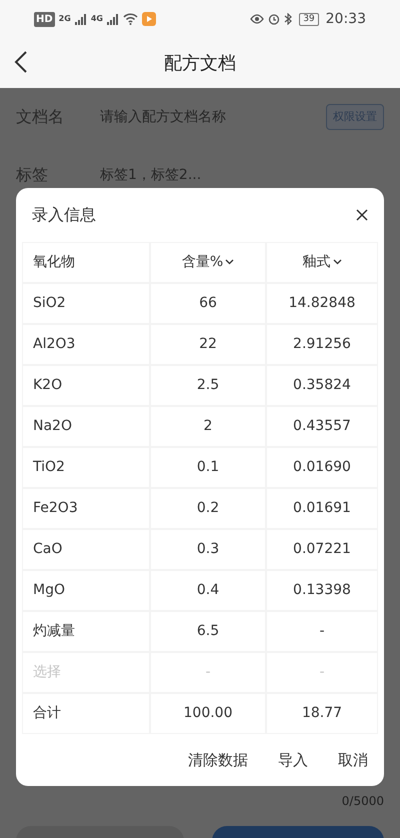  Describe the element at coordinates (322, 467) in the screenshot. I see `table-cell: 0.01690` at that location.